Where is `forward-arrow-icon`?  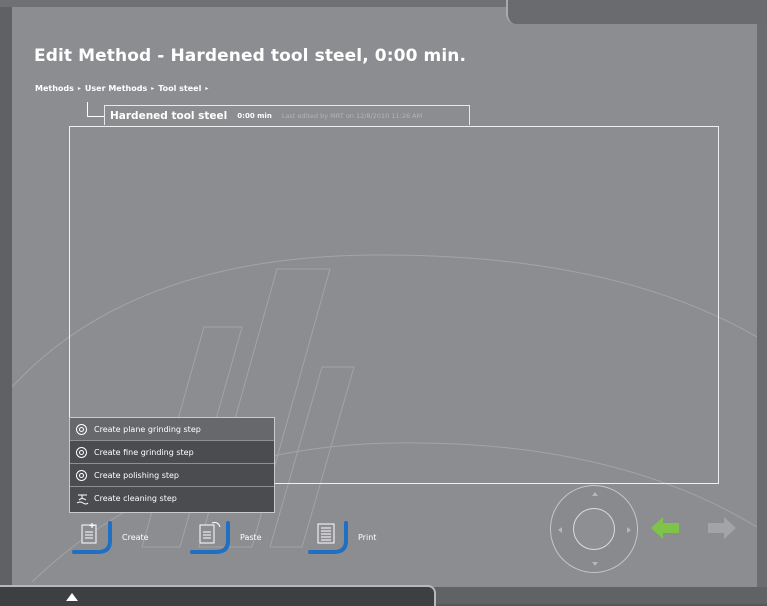 forward-arrow-icon is located at coordinates (722, 528).